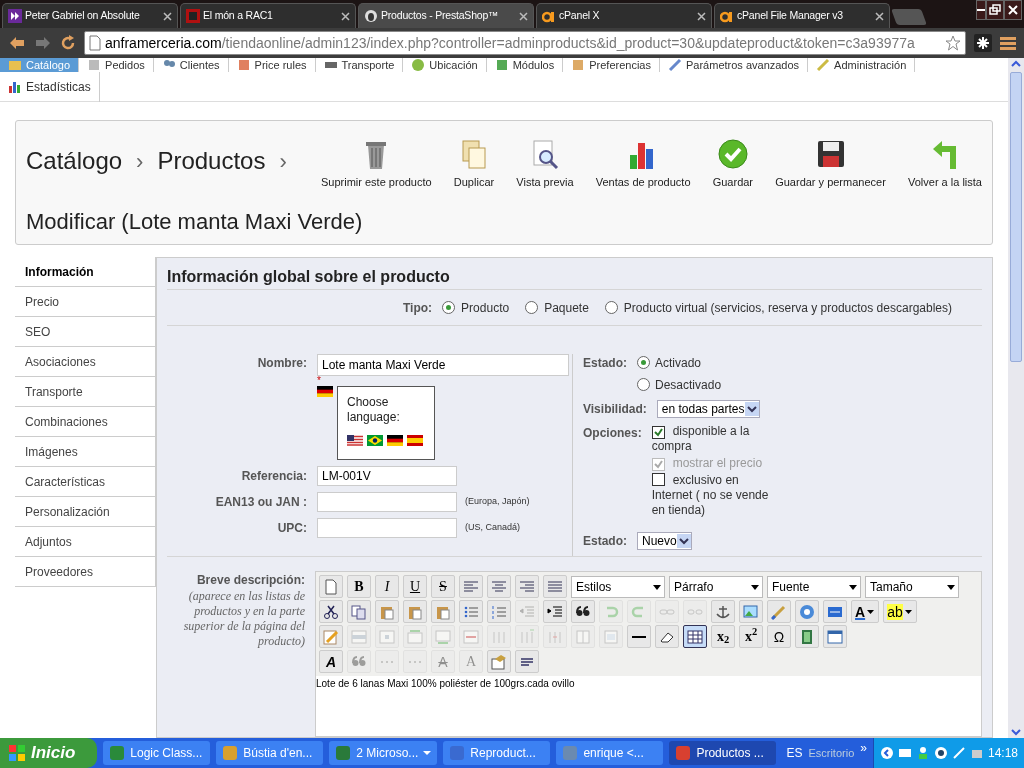  Describe the element at coordinates (387, 527) in the screenshot. I see `upc-field` at that location.